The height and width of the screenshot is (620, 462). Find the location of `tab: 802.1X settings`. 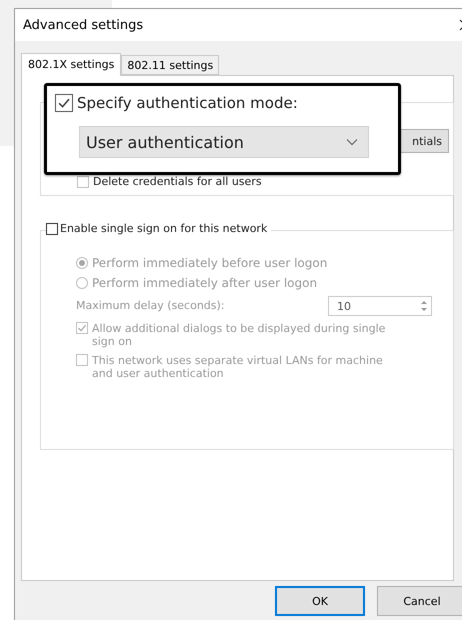

tab: 802.1X settings is located at coordinates (71, 64).